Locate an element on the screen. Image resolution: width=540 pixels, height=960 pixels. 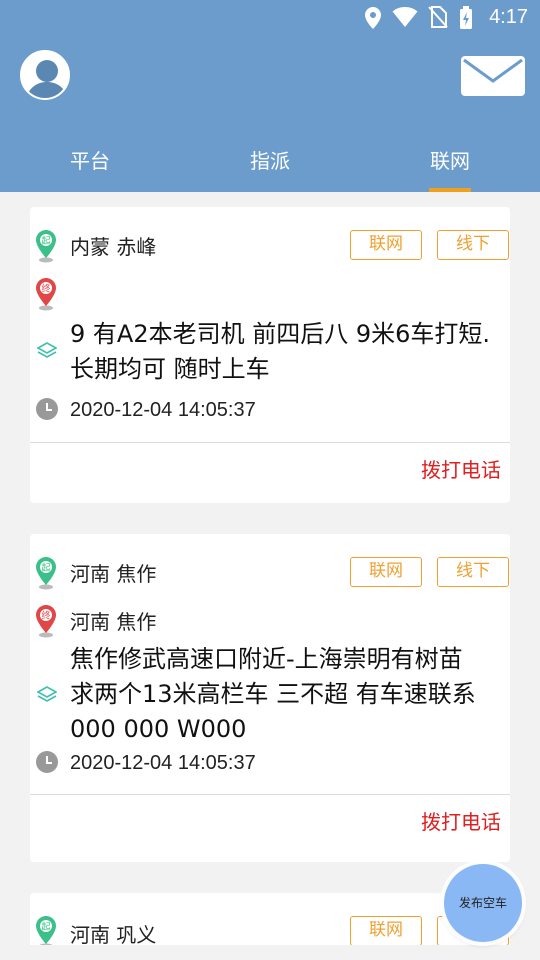
destination-row: 终 is located at coordinates (270, 293).